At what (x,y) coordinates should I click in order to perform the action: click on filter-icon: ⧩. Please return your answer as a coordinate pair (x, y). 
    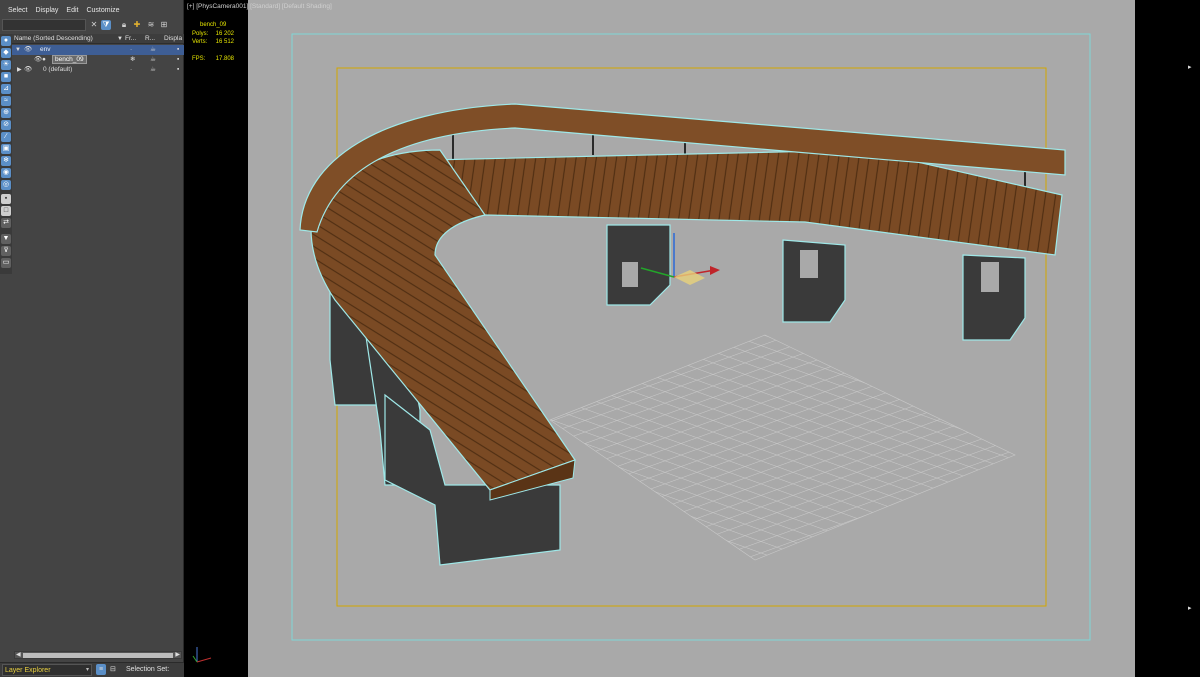
    Looking at the image, I should click on (106, 25).